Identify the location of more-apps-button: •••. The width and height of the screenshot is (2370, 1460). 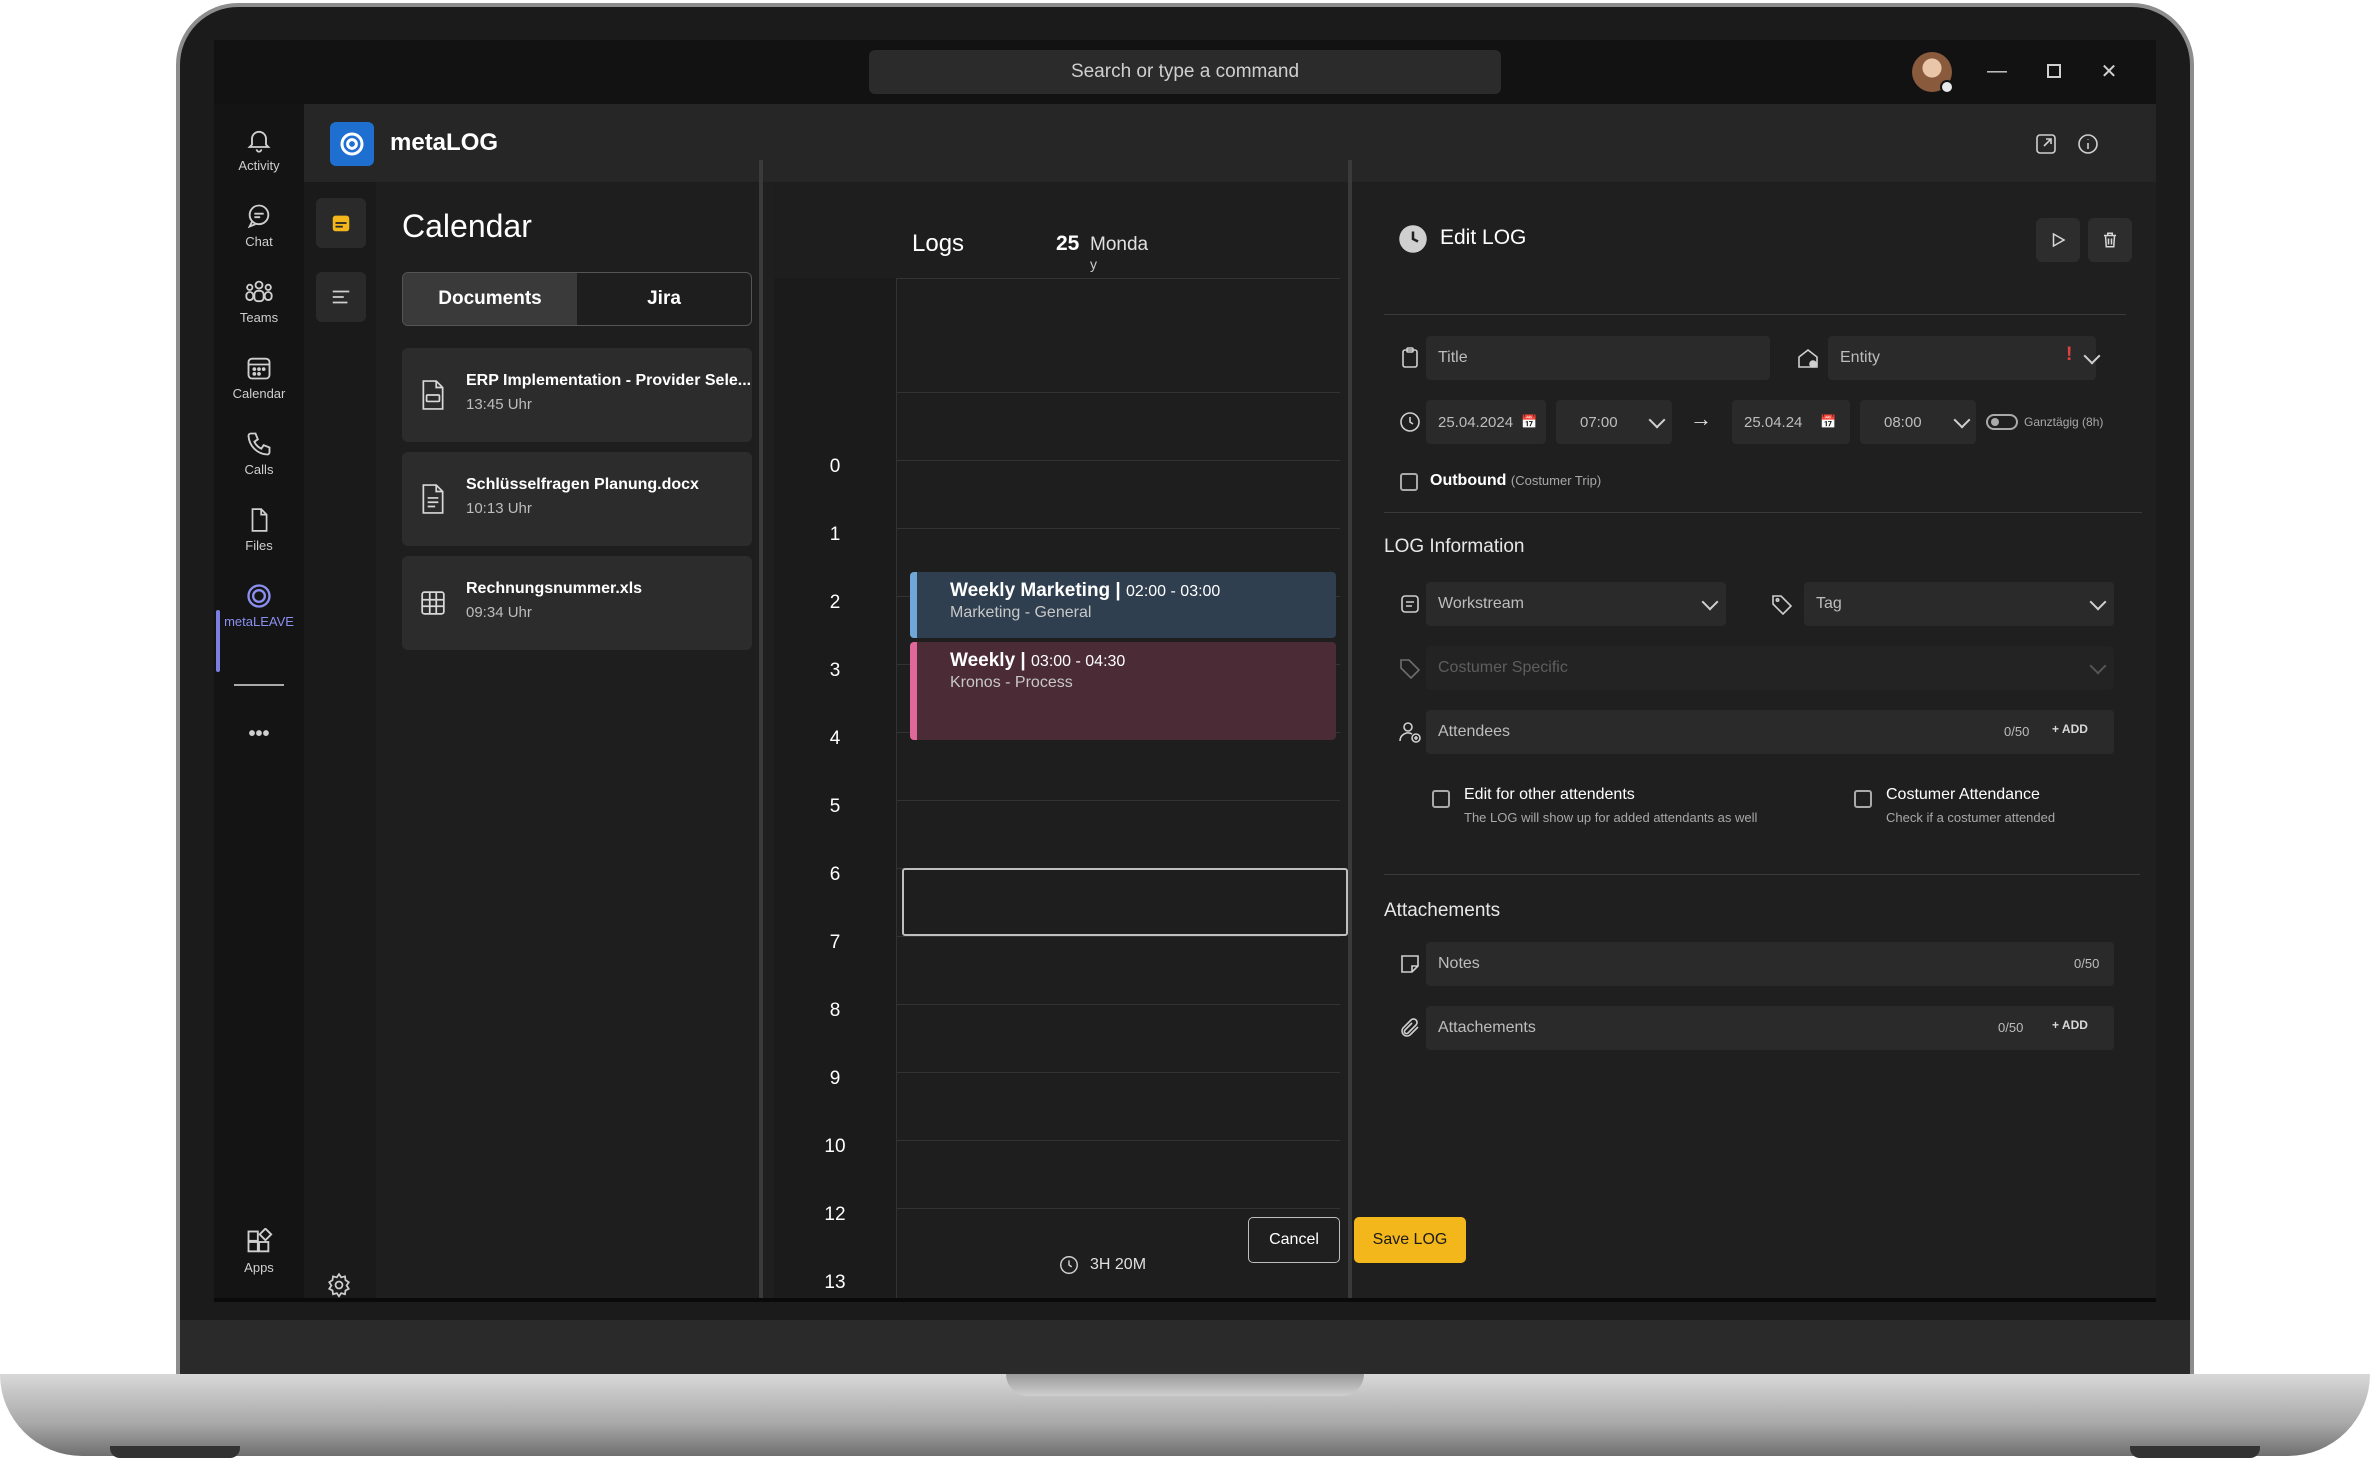
(259, 734).